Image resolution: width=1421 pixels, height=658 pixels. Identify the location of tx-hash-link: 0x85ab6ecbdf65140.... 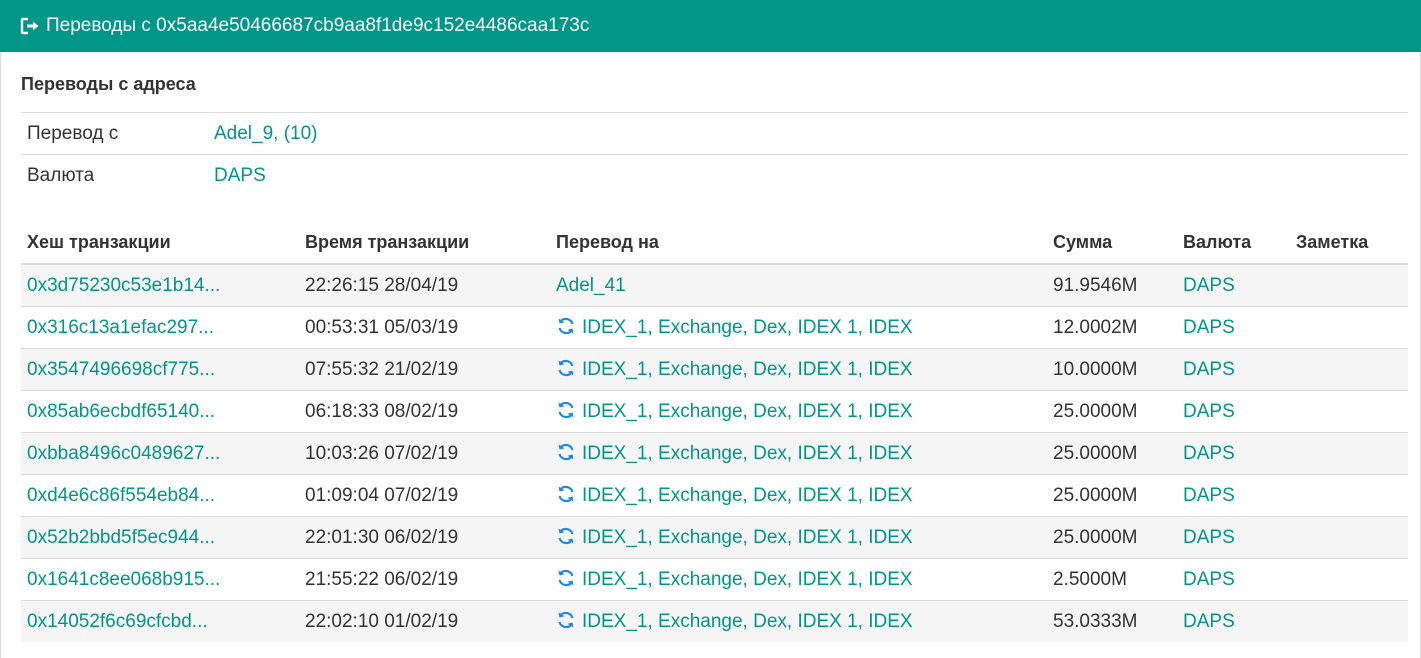
(121, 411).